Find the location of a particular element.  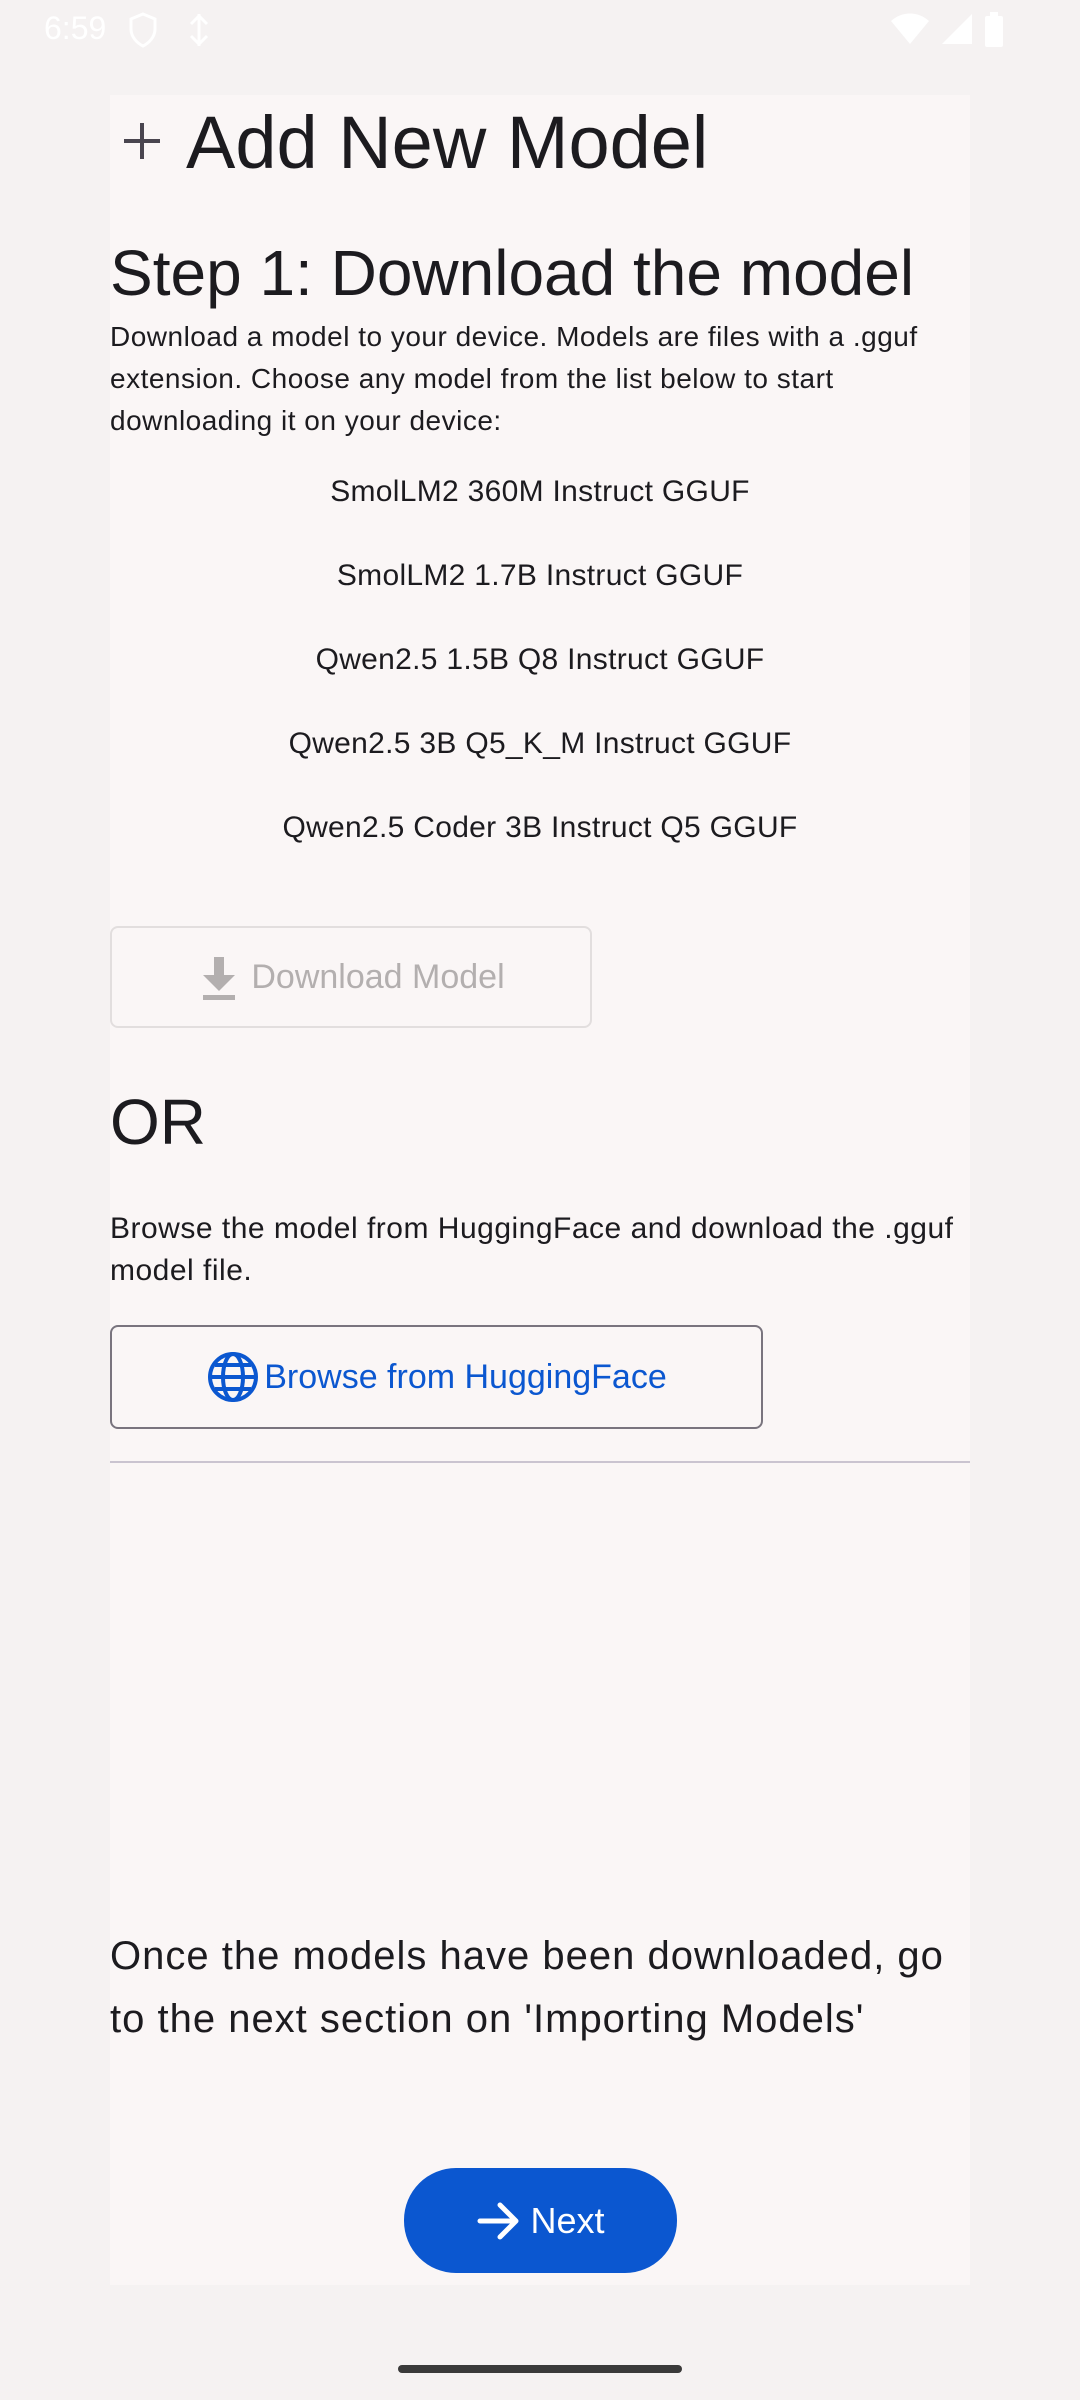

download-model-button: Download Model is located at coordinates (351, 977).